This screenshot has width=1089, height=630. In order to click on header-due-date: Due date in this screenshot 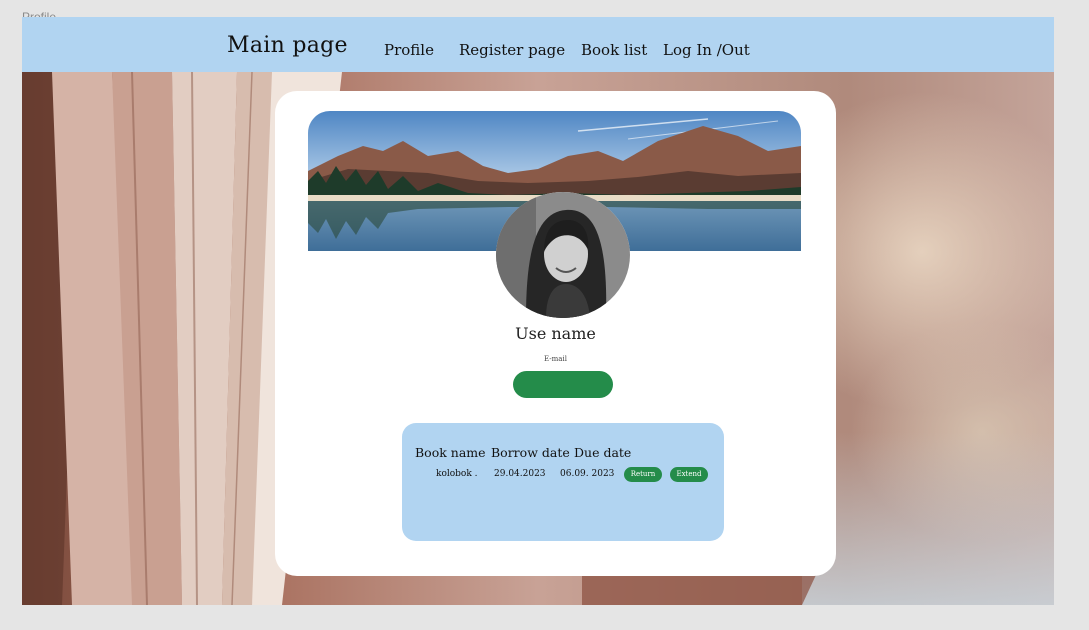, I will do `click(603, 452)`.